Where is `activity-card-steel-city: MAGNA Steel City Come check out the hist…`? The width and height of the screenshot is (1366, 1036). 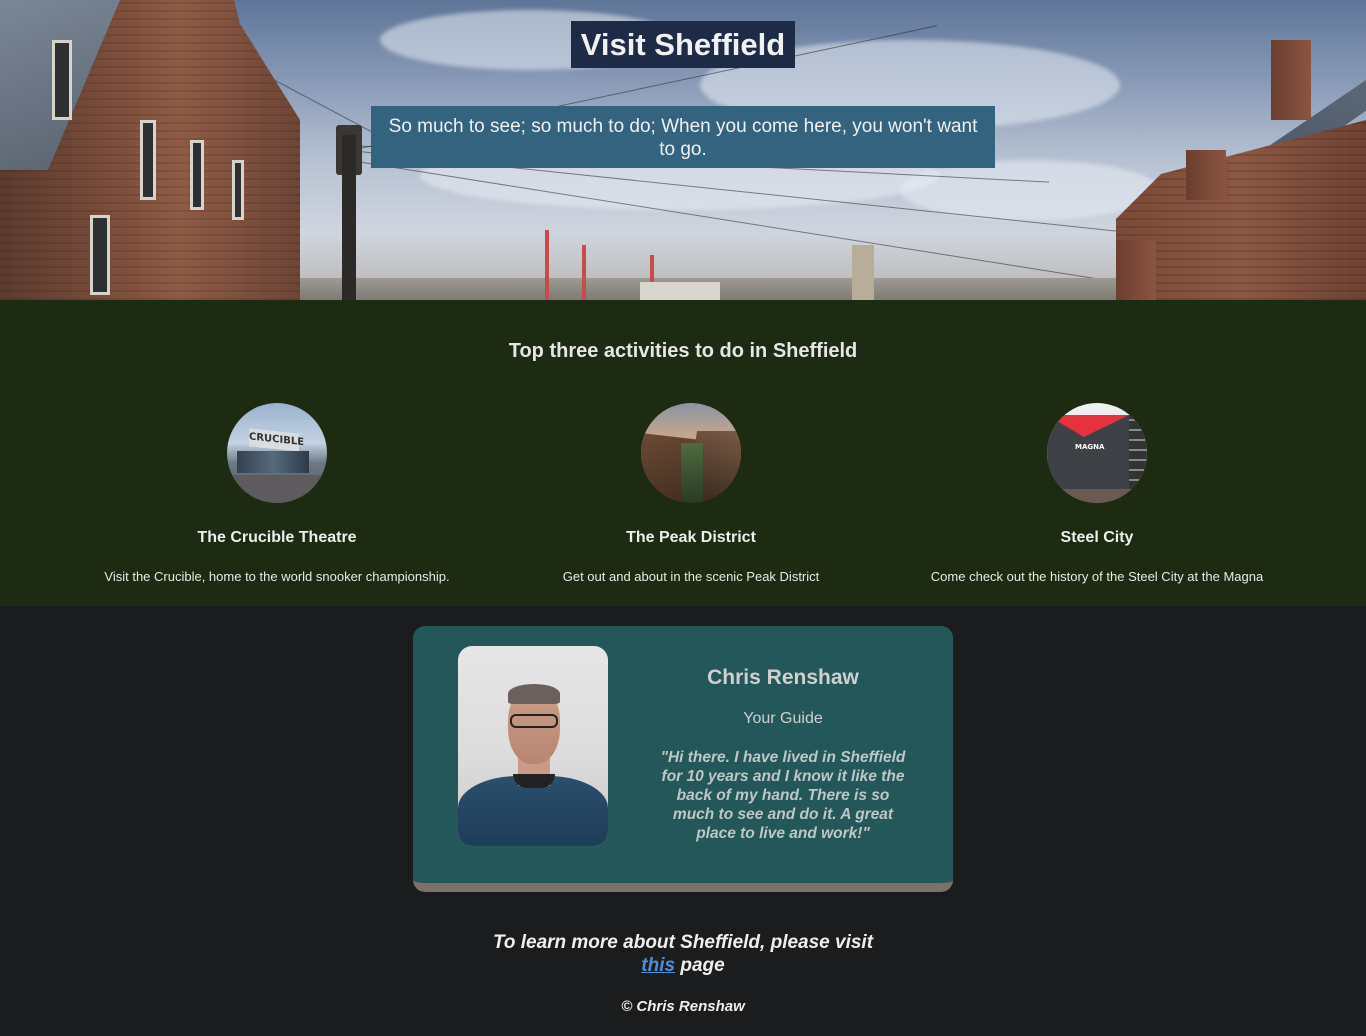 activity-card-steel-city: MAGNA Steel City Come check out the hist… is located at coordinates (1097, 493).